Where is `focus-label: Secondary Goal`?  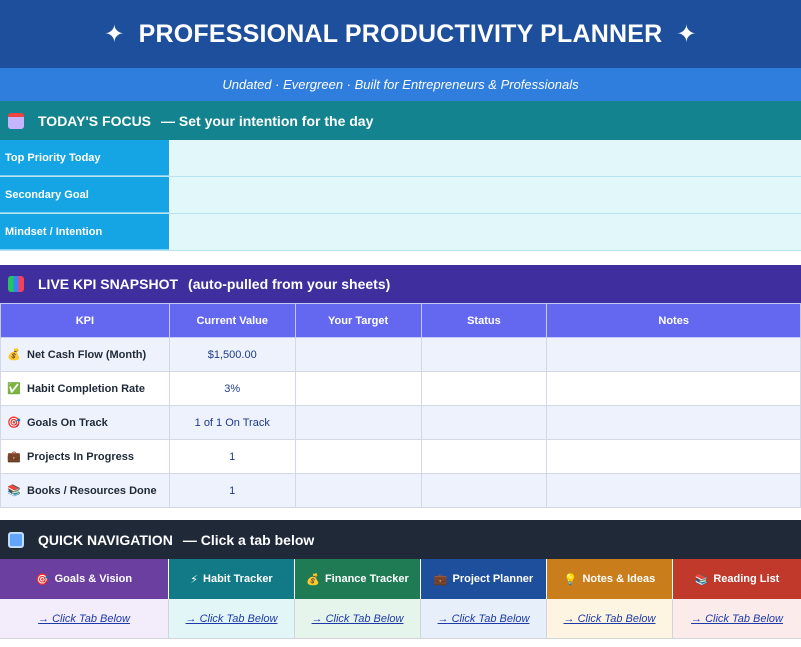 focus-label: Secondary Goal is located at coordinates (85, 195).